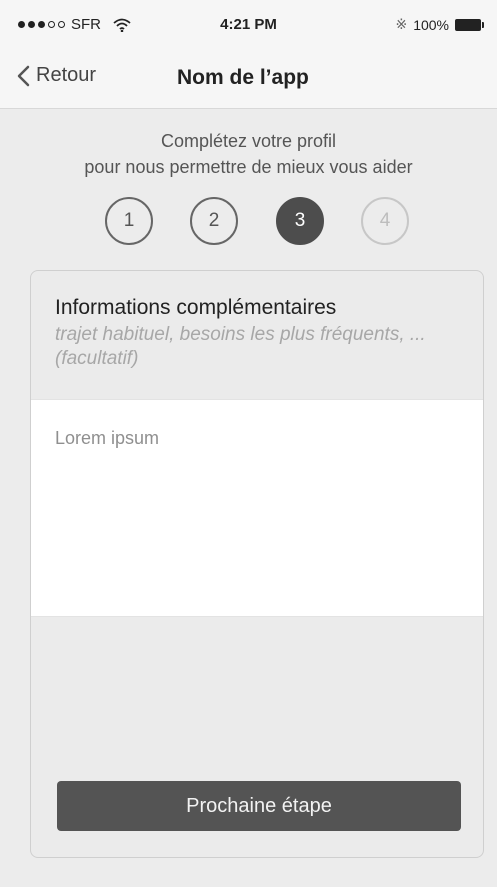 This screenshot has height=887, width=497. What do you see at coordinates (385, 221) in the screenshot?
I see `step-4: 4` at bounding box center [385, 221].